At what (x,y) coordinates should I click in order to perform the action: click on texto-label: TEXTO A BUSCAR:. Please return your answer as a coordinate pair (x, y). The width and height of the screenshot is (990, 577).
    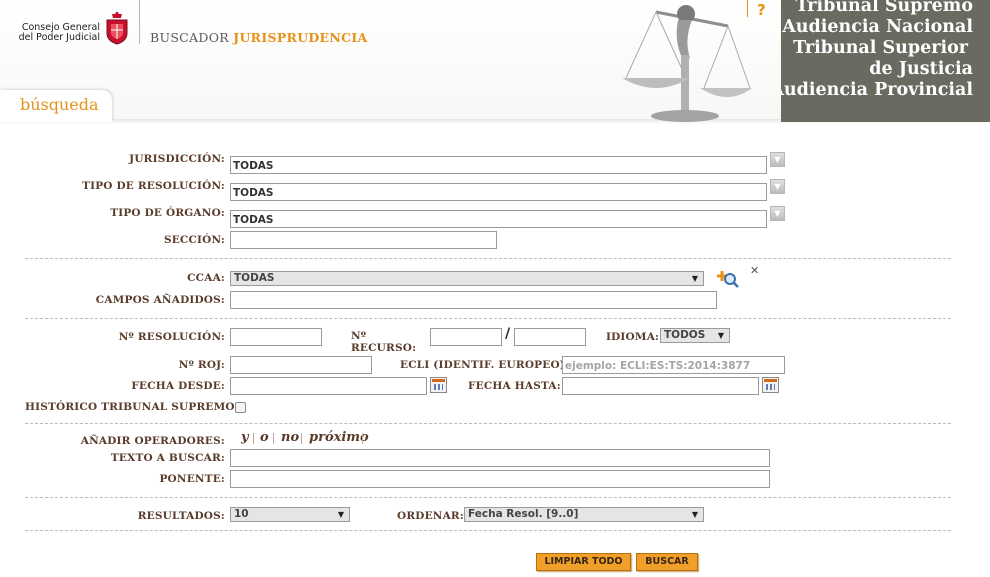
    Looking at the image, I should click on (167, 458).